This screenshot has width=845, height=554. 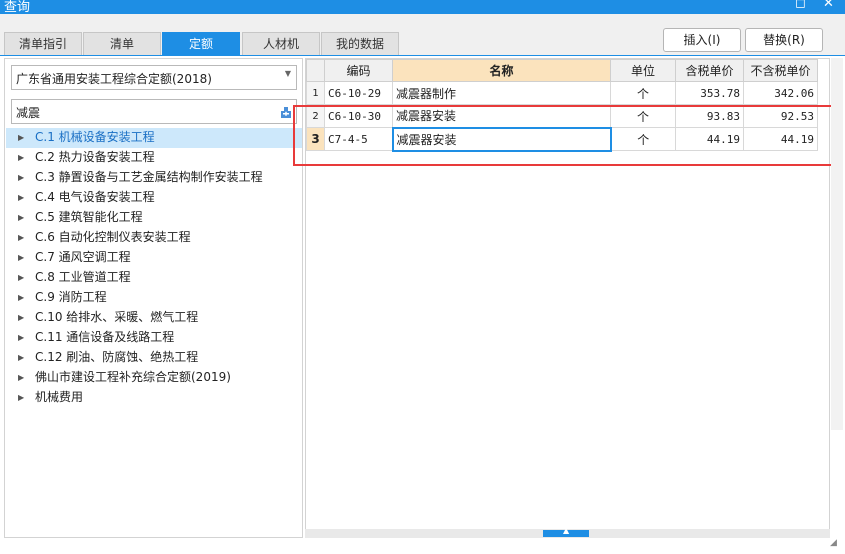 What do you see at coordinates (709, 70) in the screenshot?
I see `column-header-price-tax: 含税单价` at bounding box center [709, 70].